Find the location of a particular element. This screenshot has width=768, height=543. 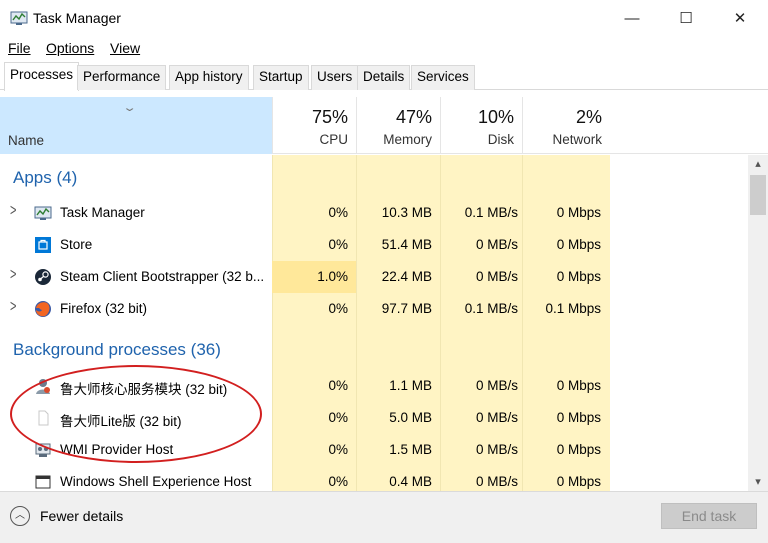

tab-services: Services is located at coordinates (443, 77).